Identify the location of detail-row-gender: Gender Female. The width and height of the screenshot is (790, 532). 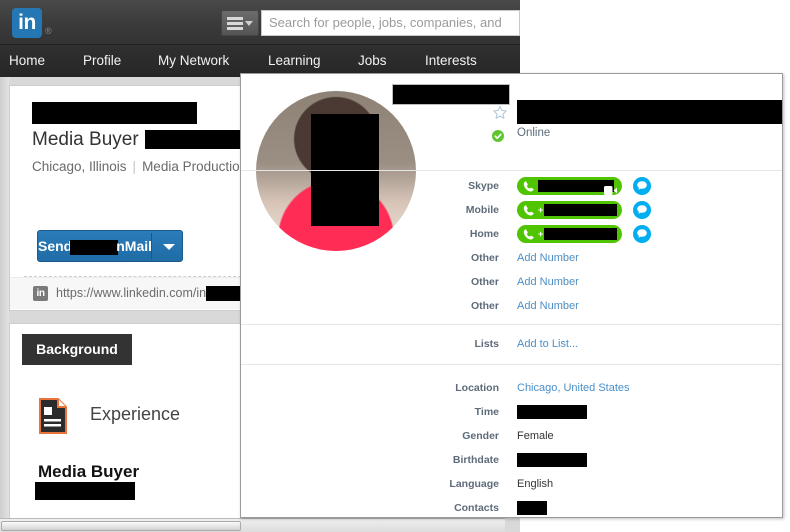
(511, 436).